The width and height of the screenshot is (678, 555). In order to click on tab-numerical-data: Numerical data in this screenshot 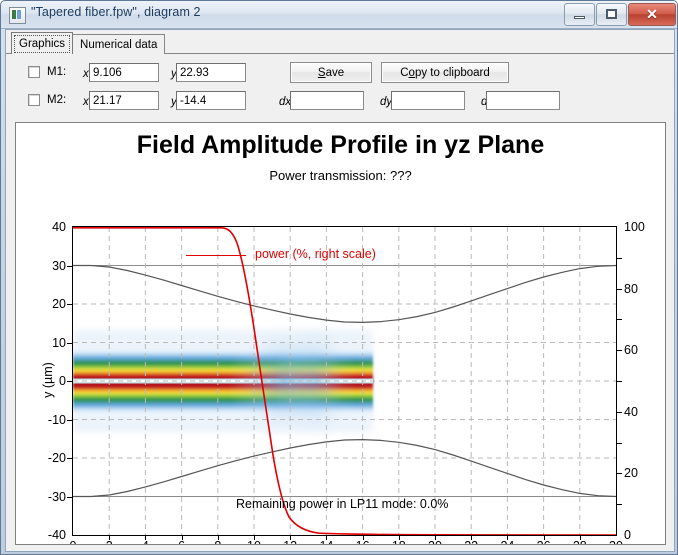, I will do `click(119, 44)`.